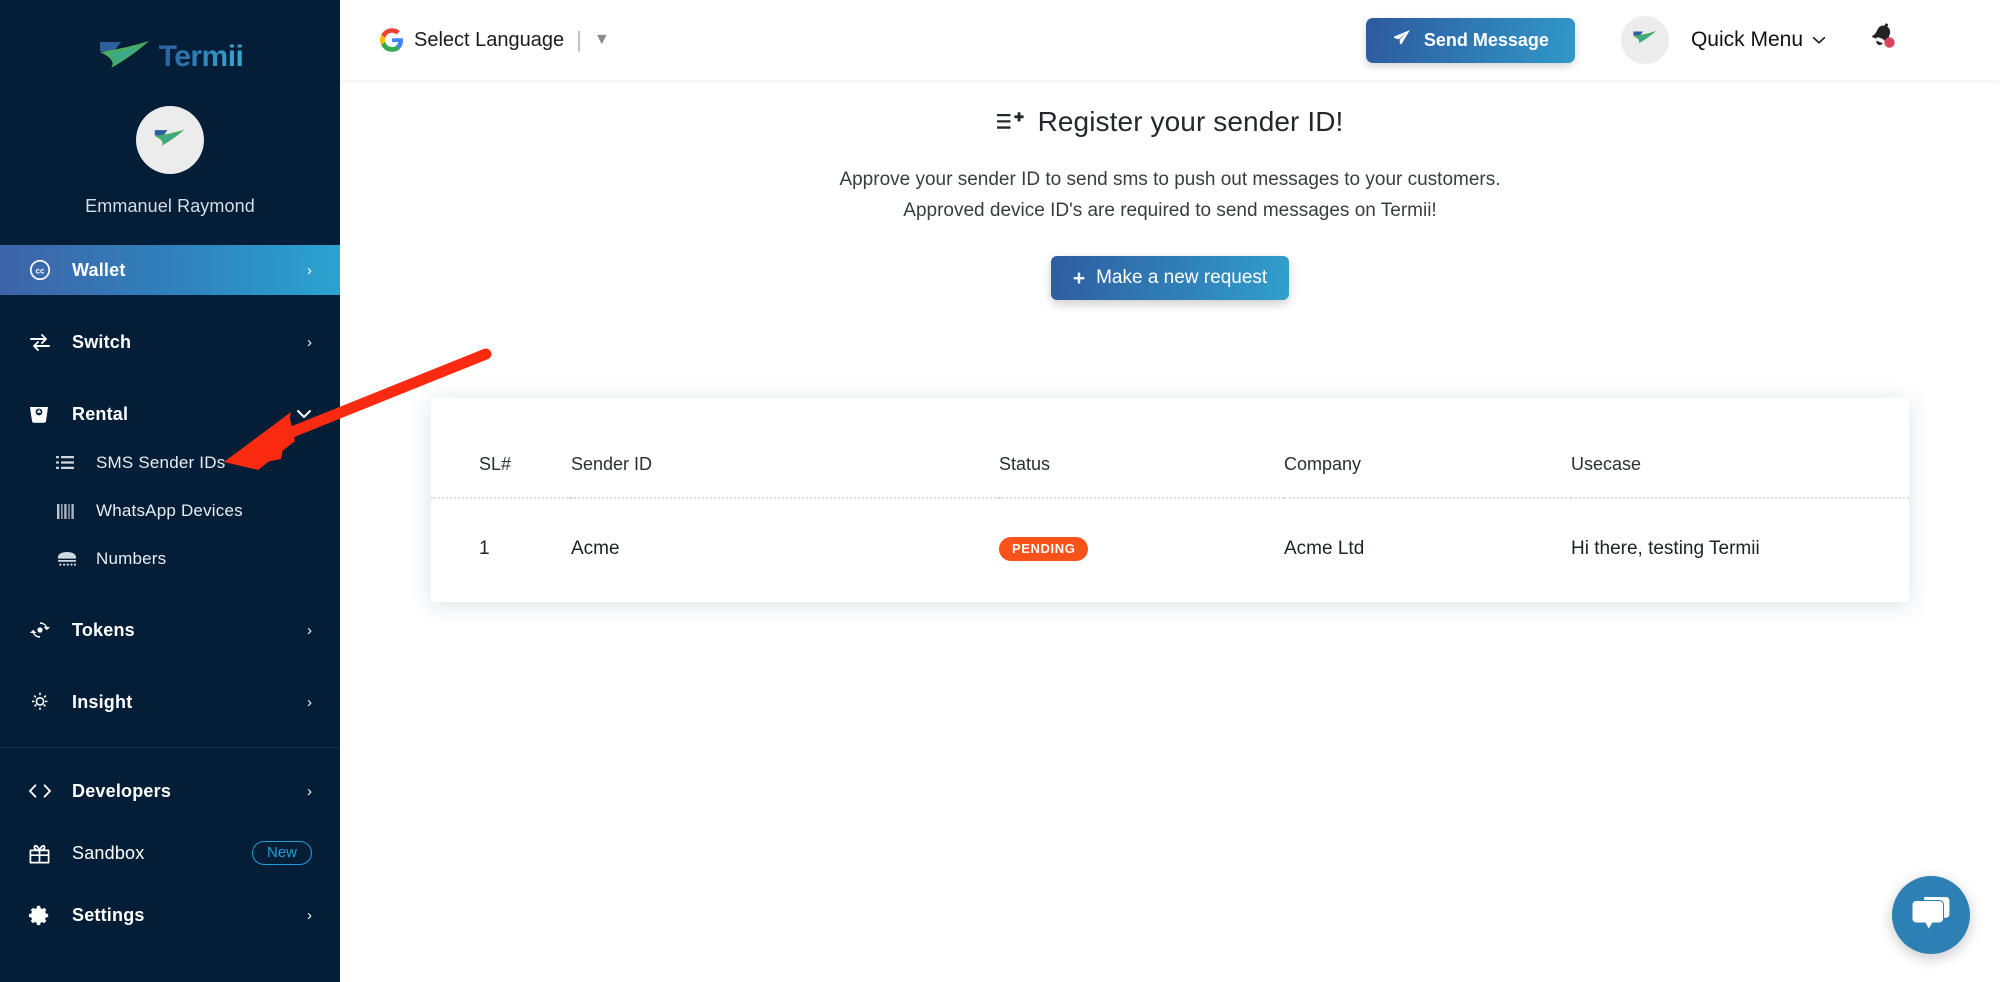 The image size is (2000, 982). Describe the element at coordinates (43, 853) in the screenshot. I see `gift-icon` at that location.